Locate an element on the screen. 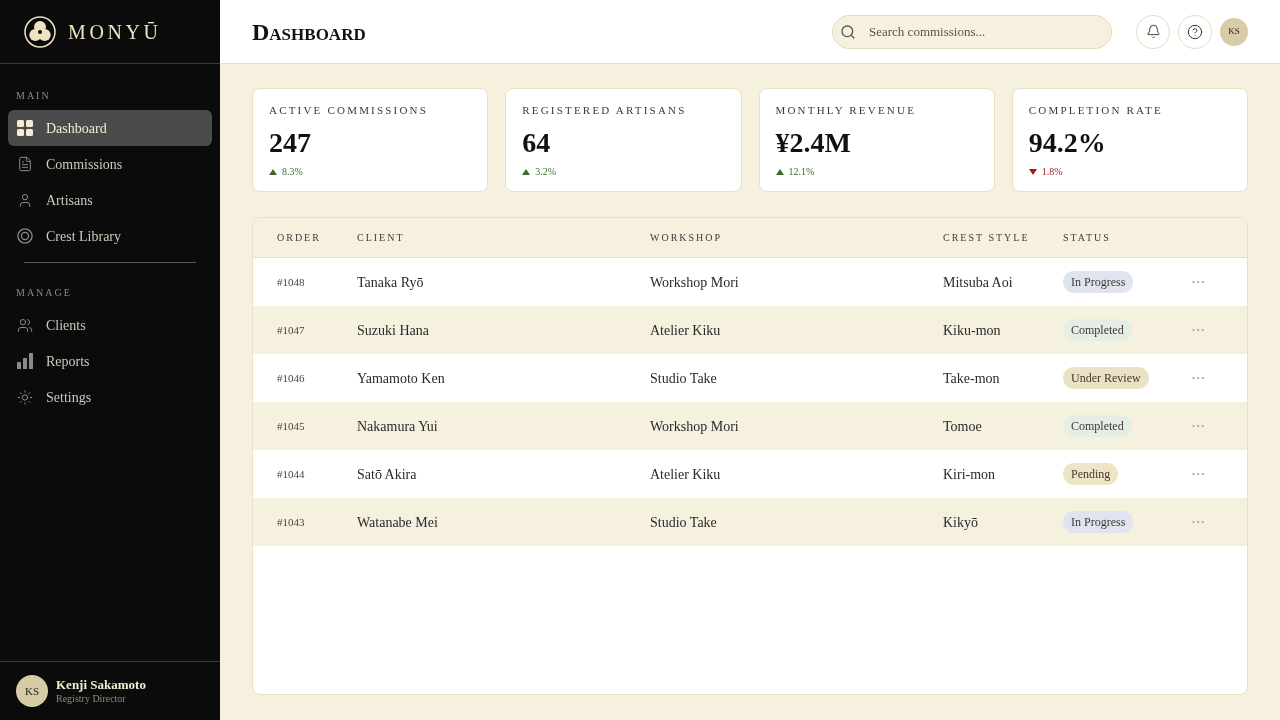  nav-item: Artisans is located at coordinates (110, 200).